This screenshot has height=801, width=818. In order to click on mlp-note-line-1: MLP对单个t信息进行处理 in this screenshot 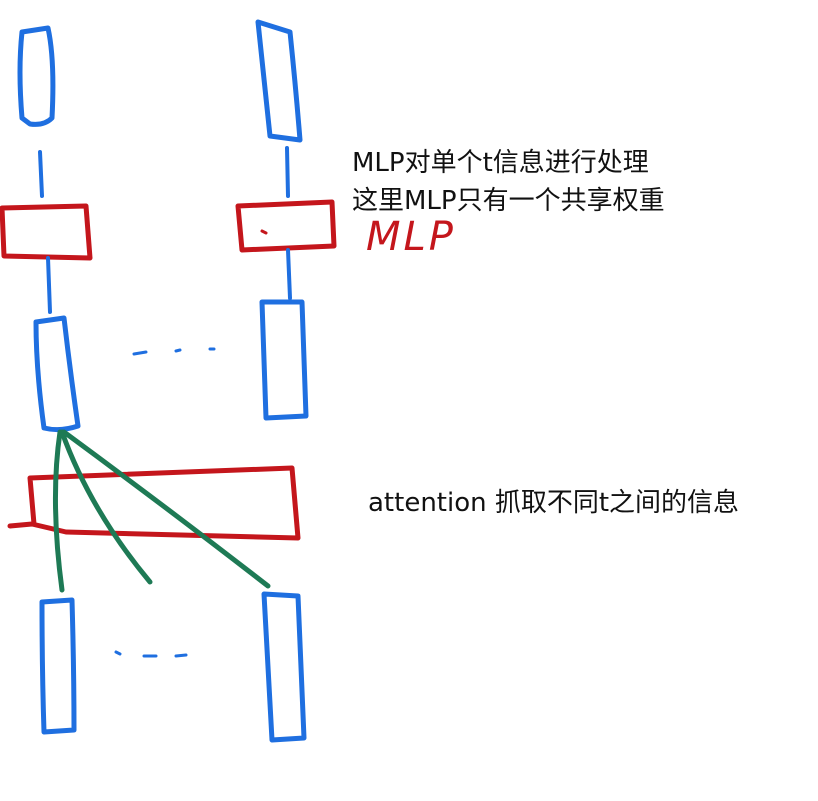, I will do `click(500, 163)`.